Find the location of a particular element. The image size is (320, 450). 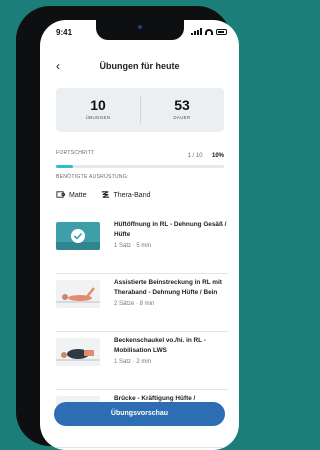

status-icons is located at coordinates (209, 31).